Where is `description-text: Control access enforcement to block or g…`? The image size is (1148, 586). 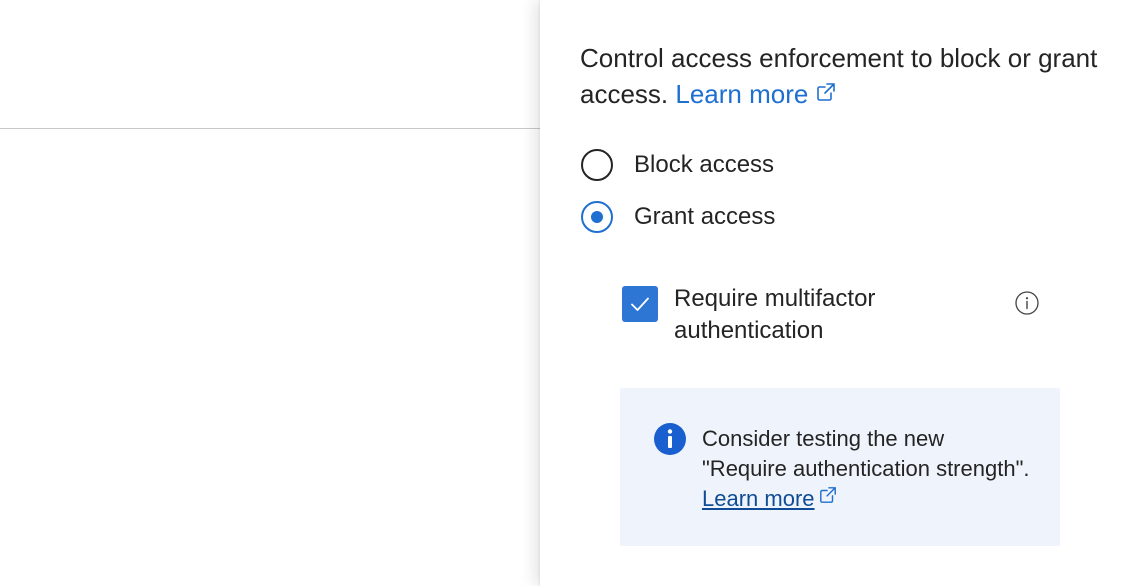 description-text: Control access enforcement to block or g… is located at coordinates (839, 76).